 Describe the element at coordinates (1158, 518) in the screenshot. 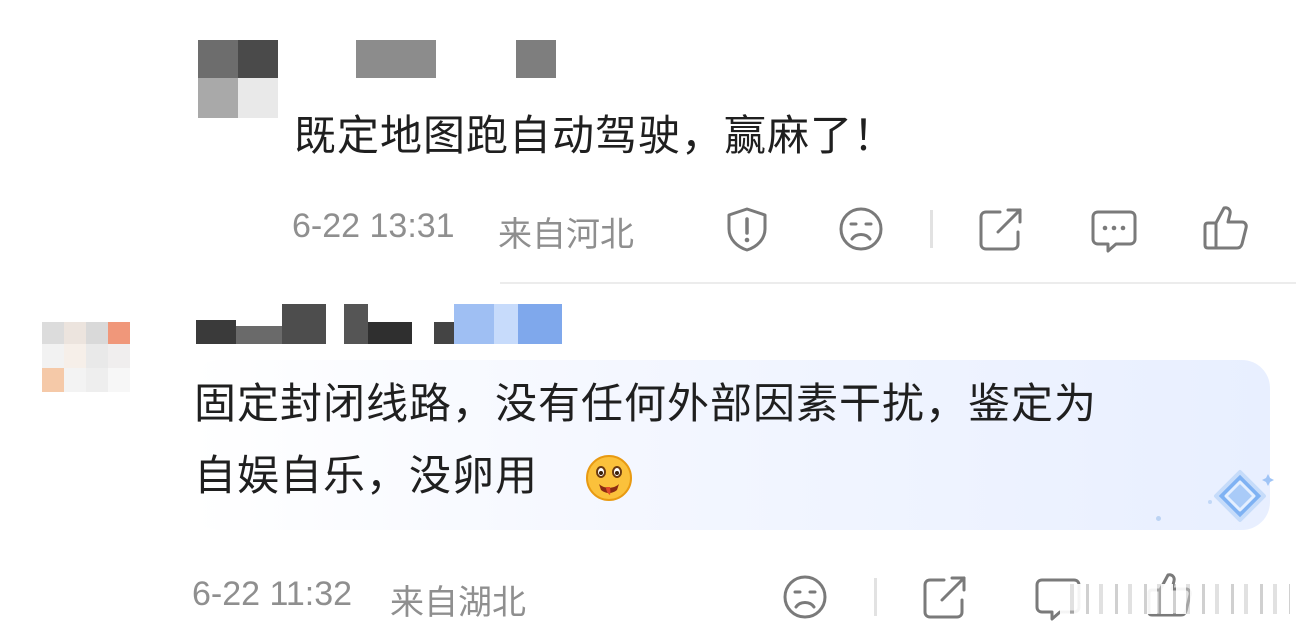

I see `decorative-dot` at that location.